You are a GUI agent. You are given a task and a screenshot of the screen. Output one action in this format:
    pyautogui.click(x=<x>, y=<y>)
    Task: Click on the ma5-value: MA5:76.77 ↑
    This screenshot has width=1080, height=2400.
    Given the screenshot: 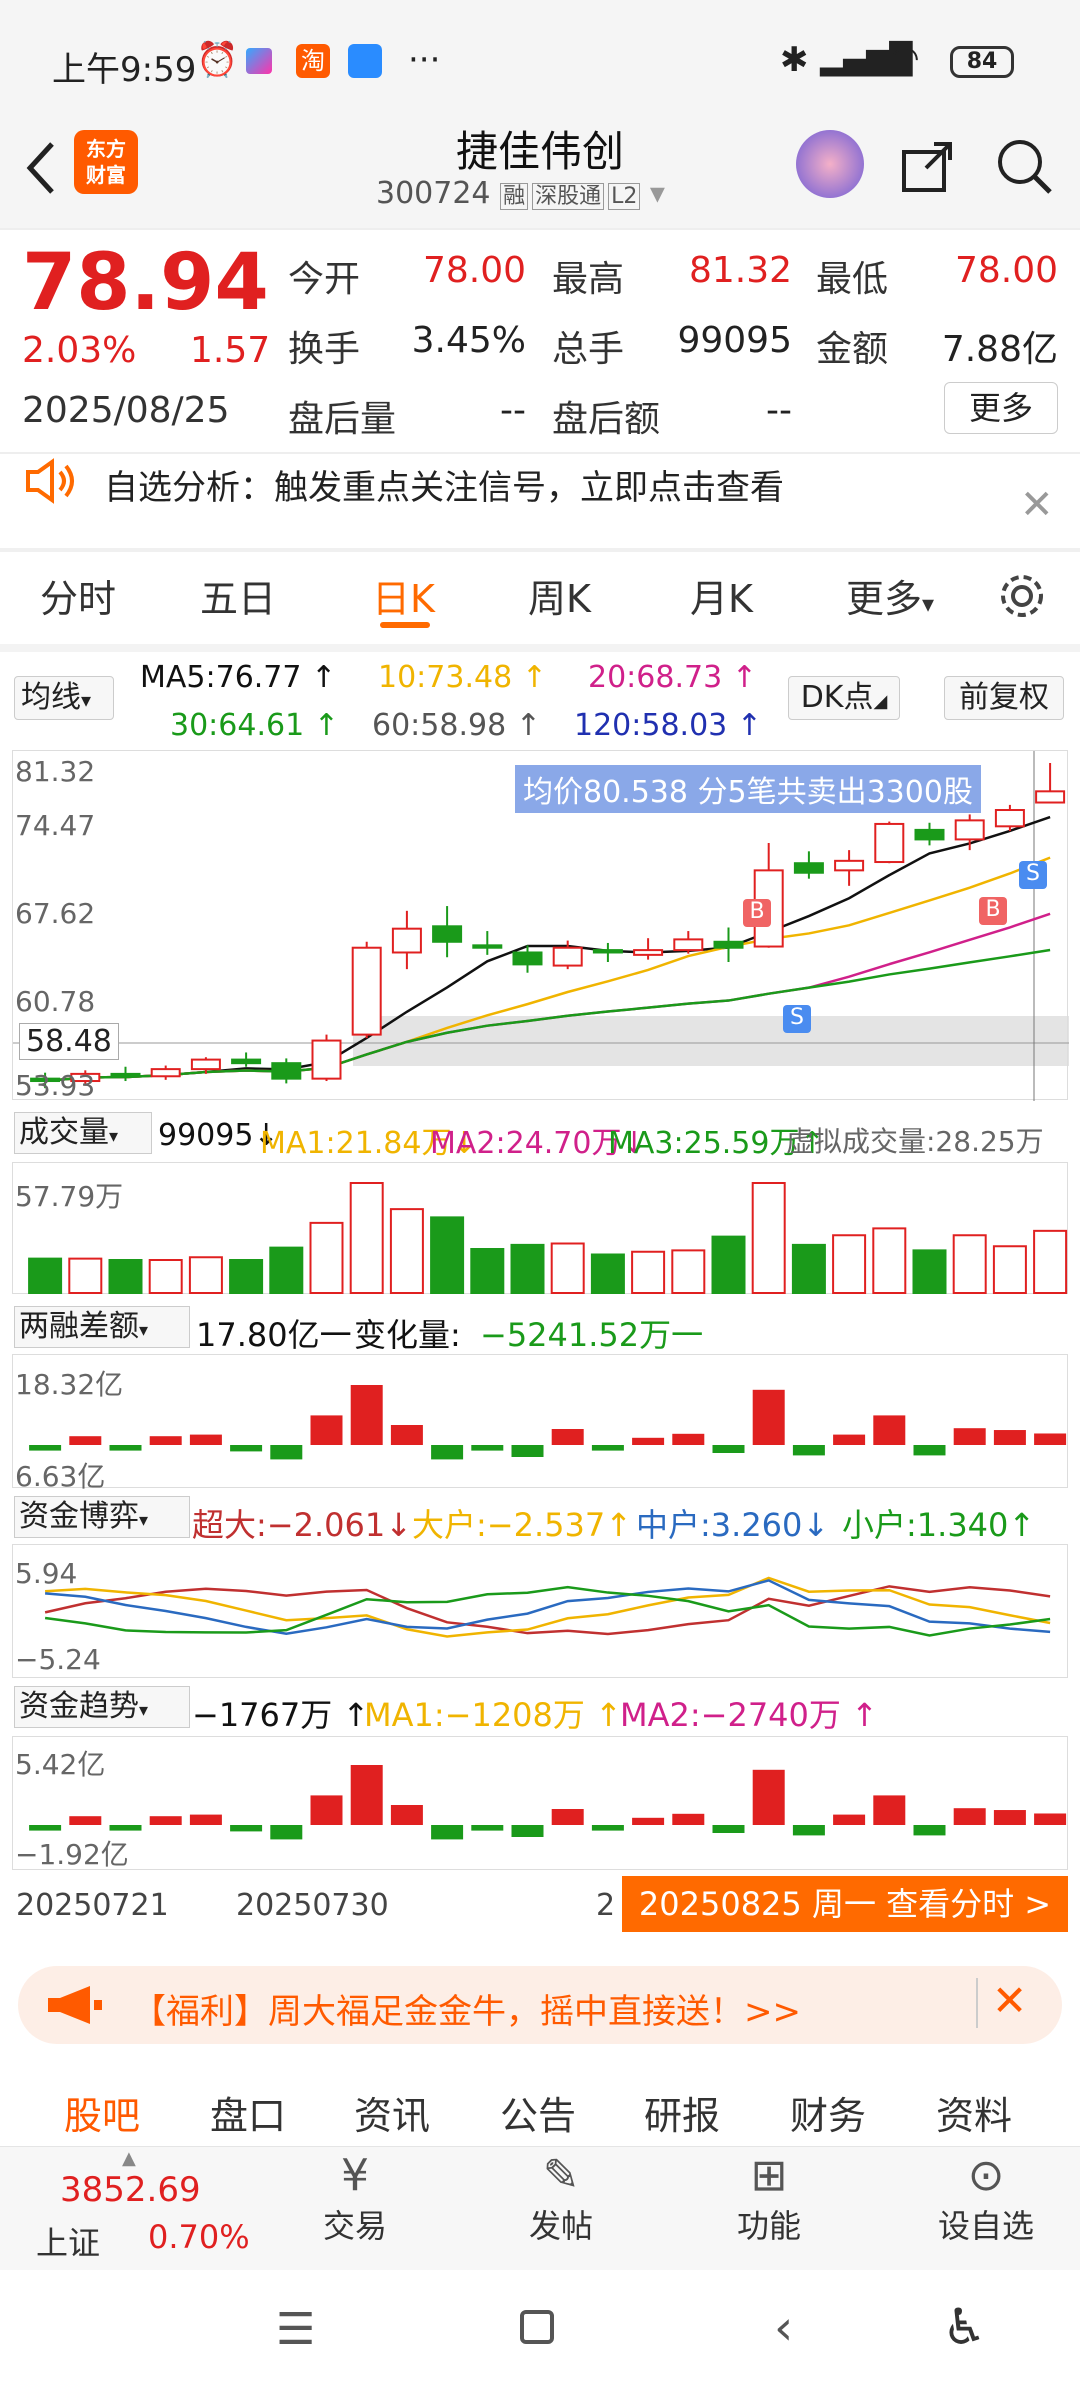 What is the action you would take?
    pyautogui.click(x=238, y=677)
    